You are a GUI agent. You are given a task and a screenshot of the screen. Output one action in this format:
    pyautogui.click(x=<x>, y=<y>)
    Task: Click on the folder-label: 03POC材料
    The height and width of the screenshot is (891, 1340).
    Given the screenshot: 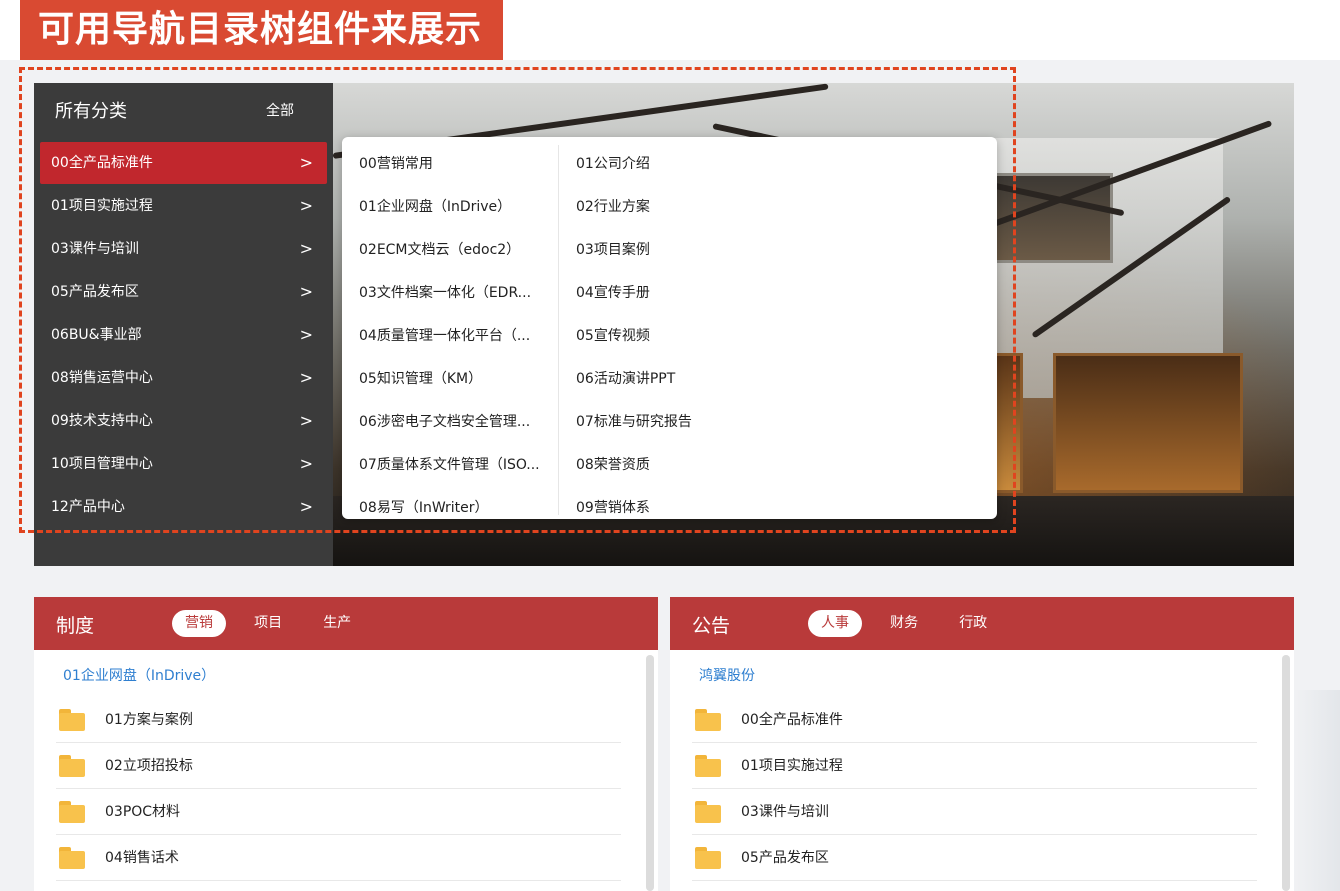 What is the action you would take?
    pyautogui.click(x=143, y=812)
    